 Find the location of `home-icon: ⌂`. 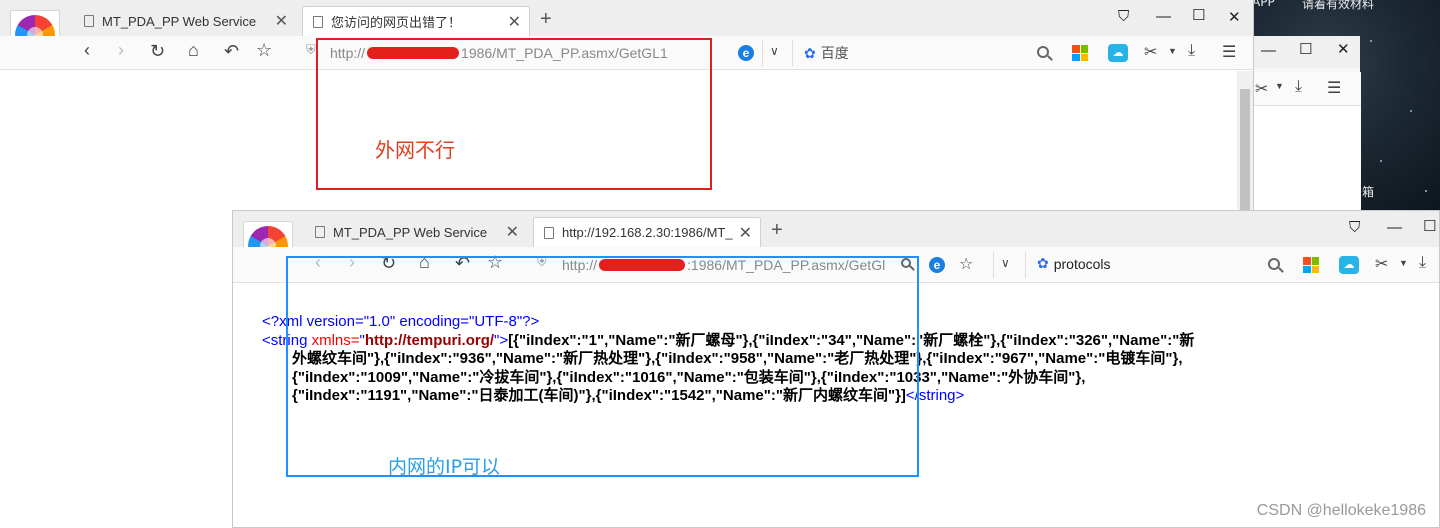

home-icon: ⌂ is located at coordinates (193, 50).